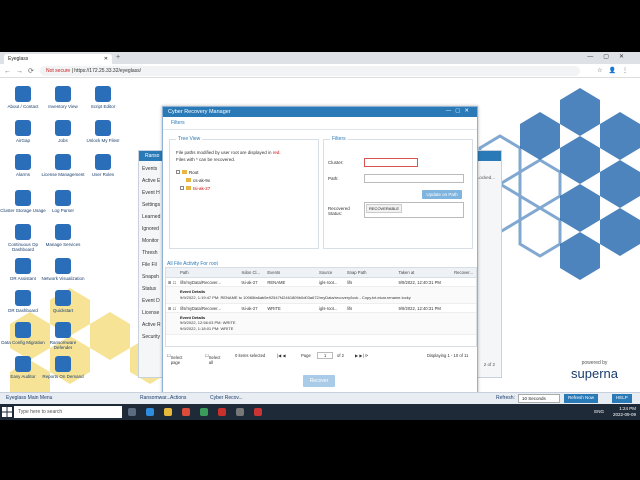 This screenshot has height=480, width=640. What do you see at coordinates (63, 174) in the screenshot?
I see `icon-label: License Management` at bounding box center [63, 174].